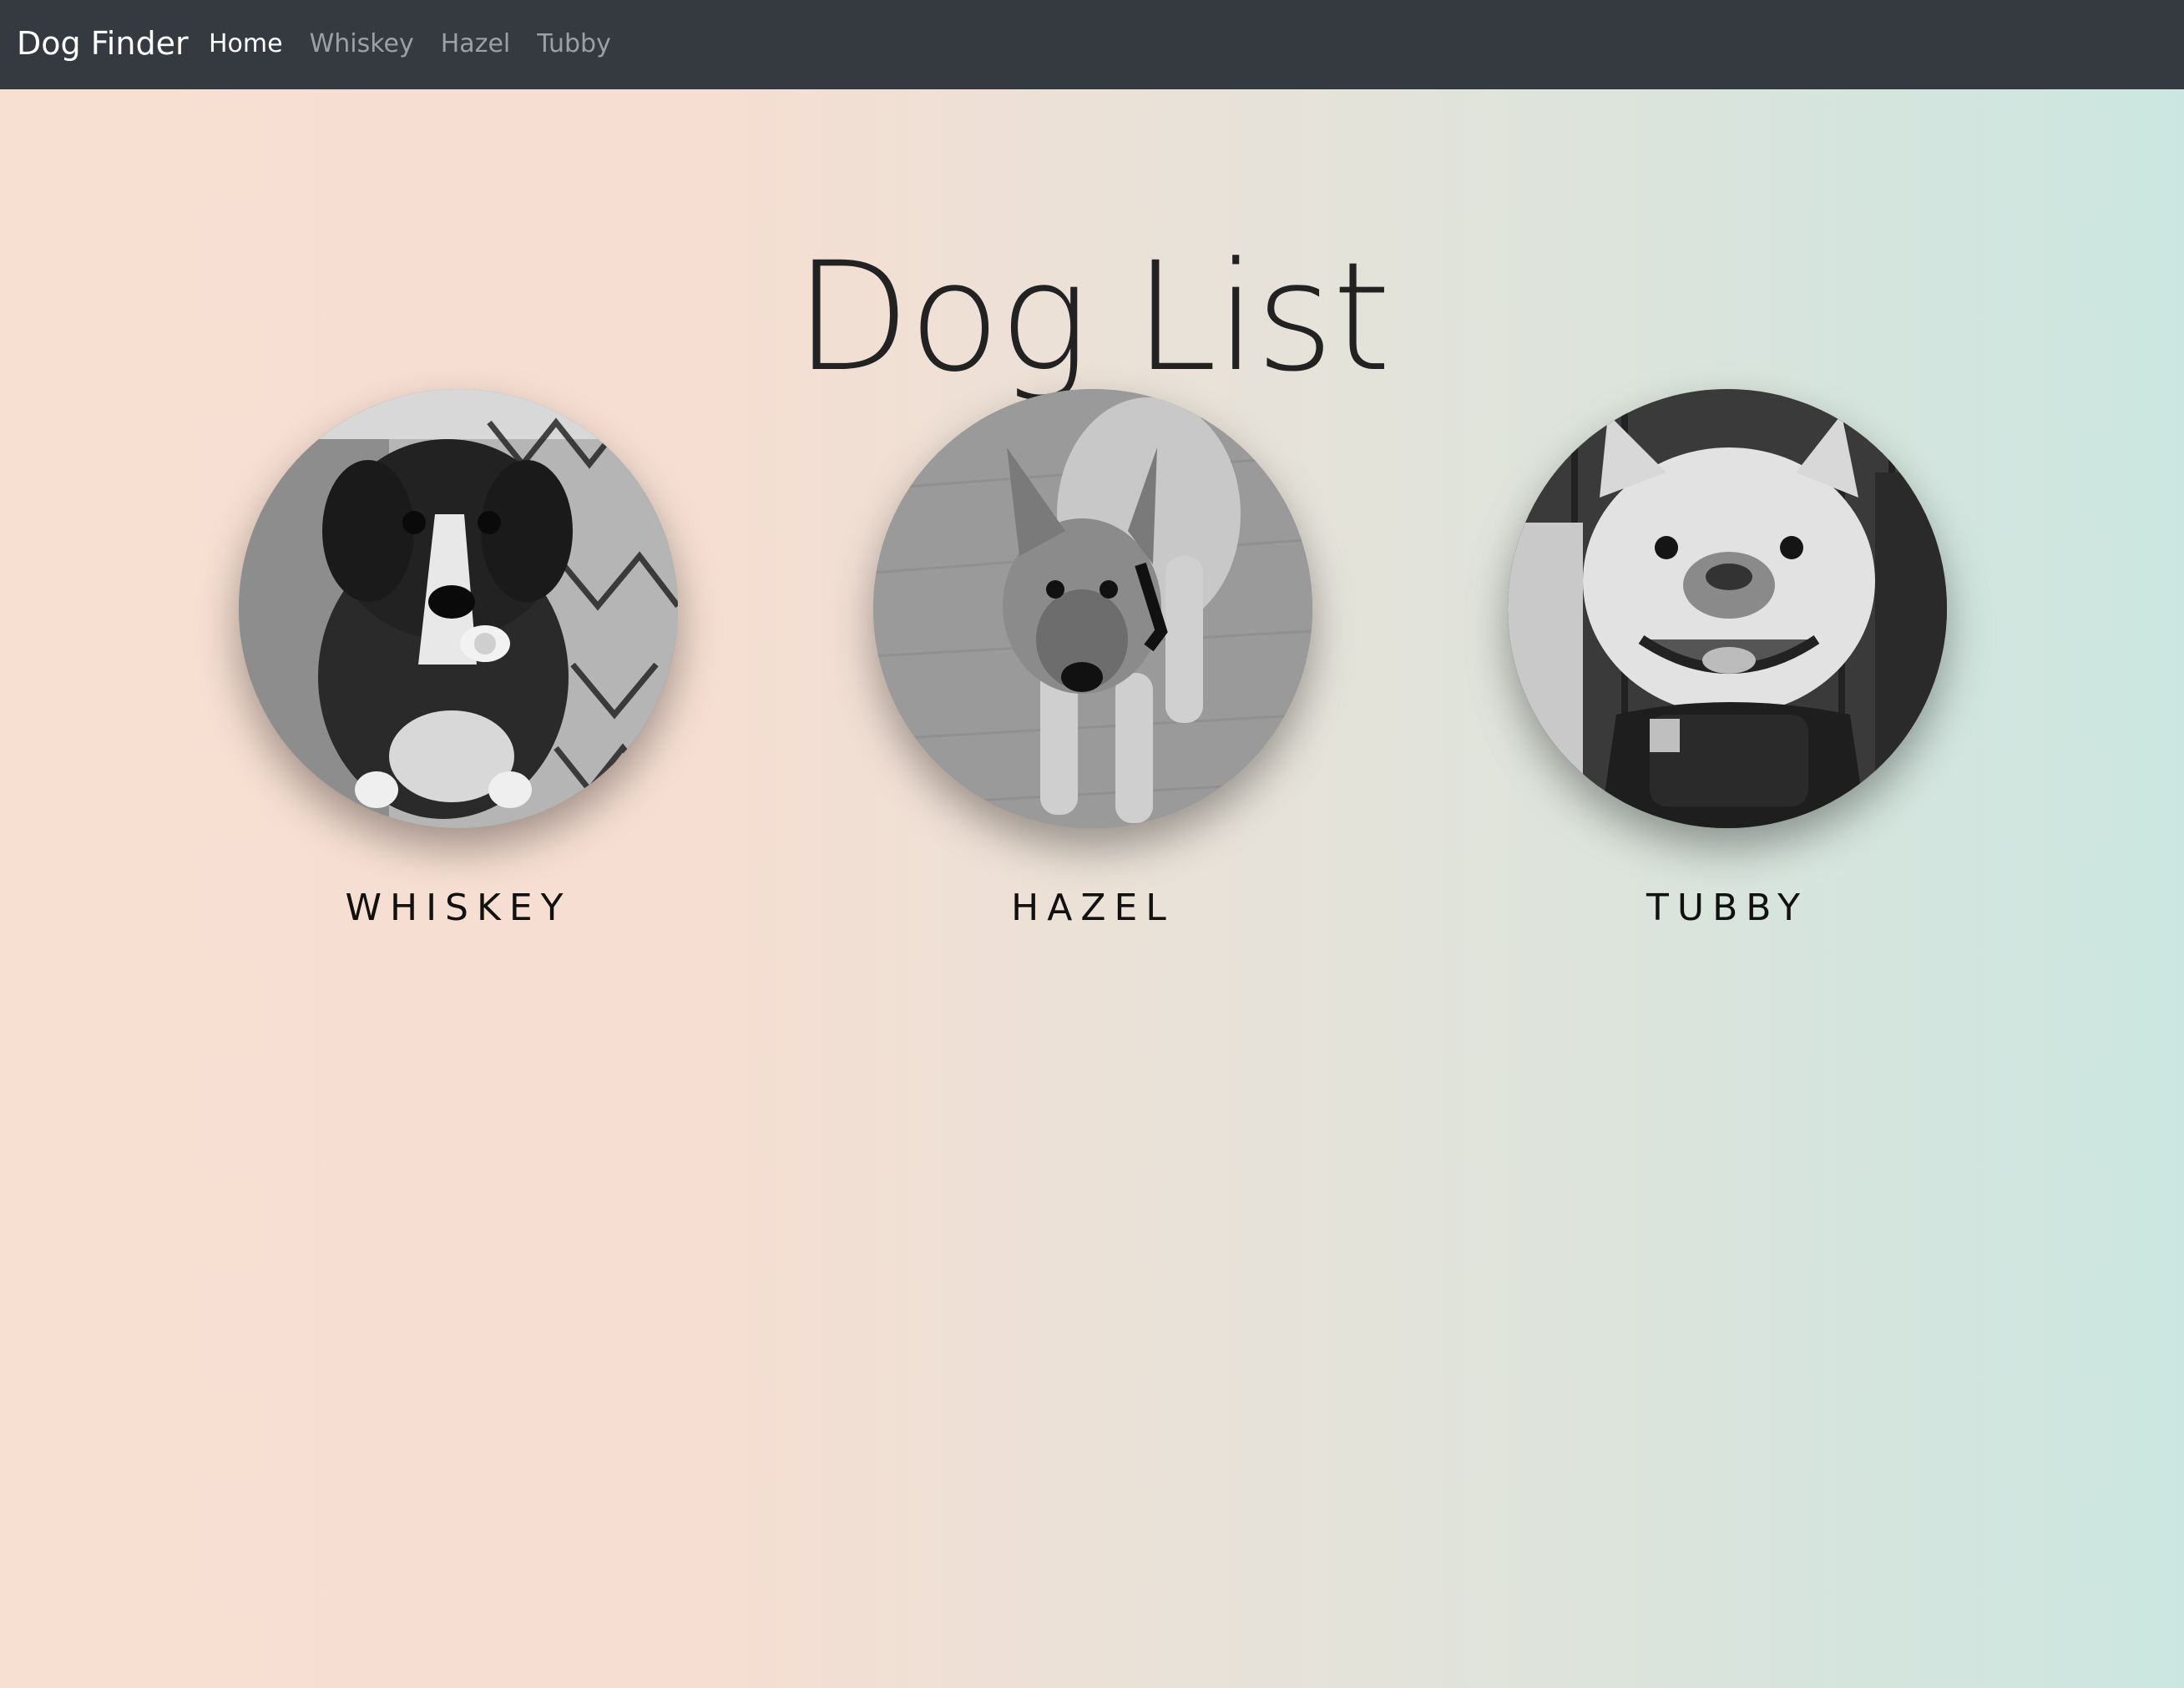 The height and width of the screenshot is (1688, 2184). Describe the element at coordinates (362, 44) in the screenshot. I see `nav-link-whiskey: Whiskey` at that location.